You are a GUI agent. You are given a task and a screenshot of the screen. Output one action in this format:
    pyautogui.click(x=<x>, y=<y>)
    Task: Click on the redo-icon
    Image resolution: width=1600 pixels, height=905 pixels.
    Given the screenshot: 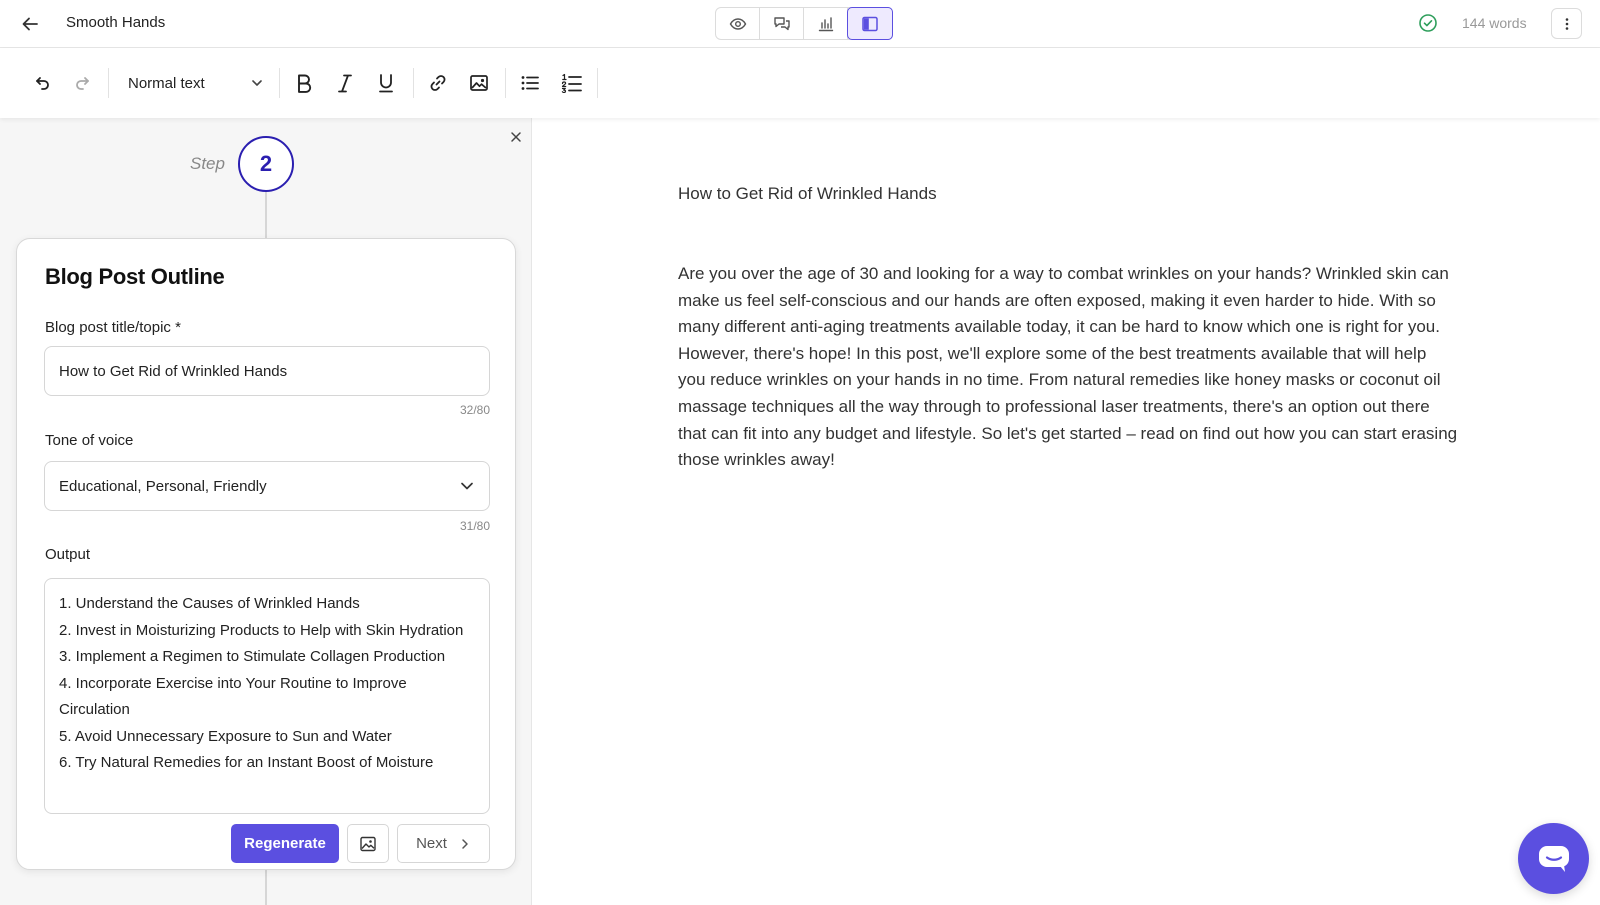 What is the action you would take?
    pyautogui.click(x=82, y=83)
    